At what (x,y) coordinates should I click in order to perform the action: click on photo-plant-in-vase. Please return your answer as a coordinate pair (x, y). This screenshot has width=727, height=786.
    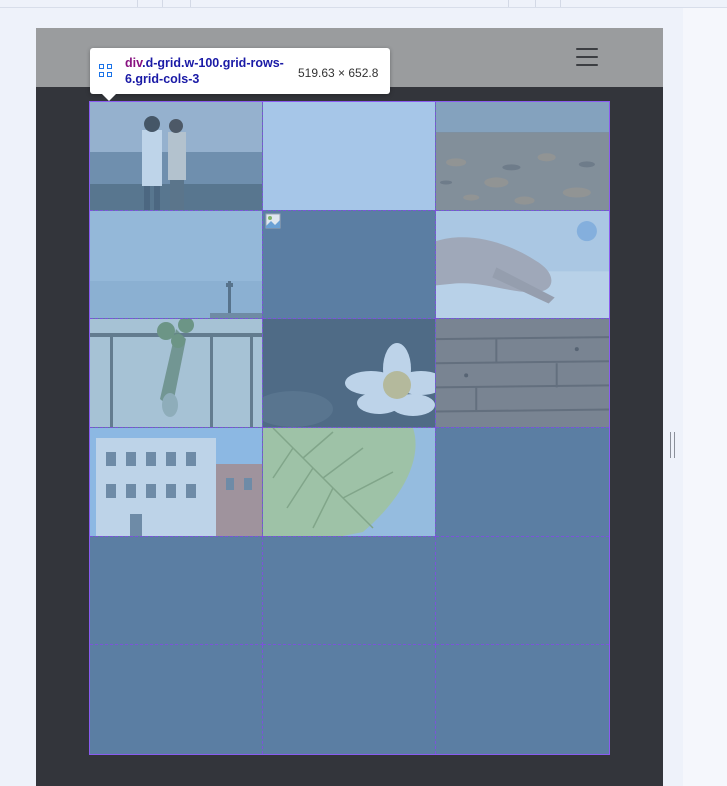
    Looking at the image, I should click on (176, 373).